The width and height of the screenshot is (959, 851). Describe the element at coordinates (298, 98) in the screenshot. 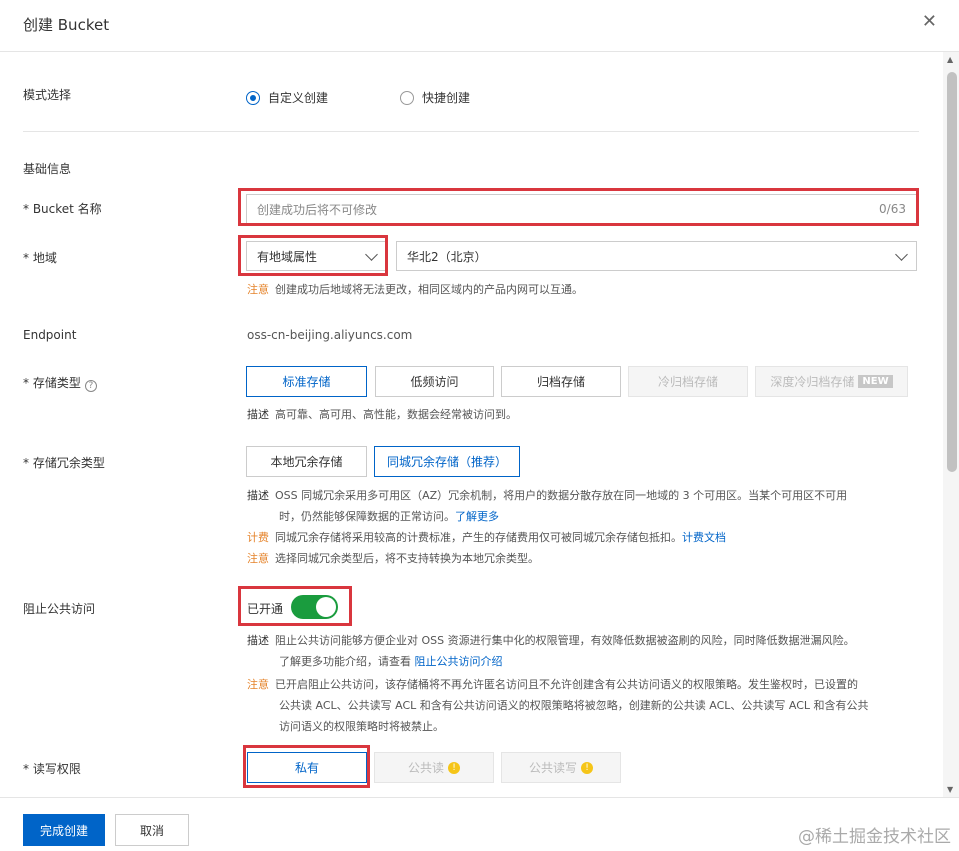

I see `mode-custom-label: 自定义创建` at that location.